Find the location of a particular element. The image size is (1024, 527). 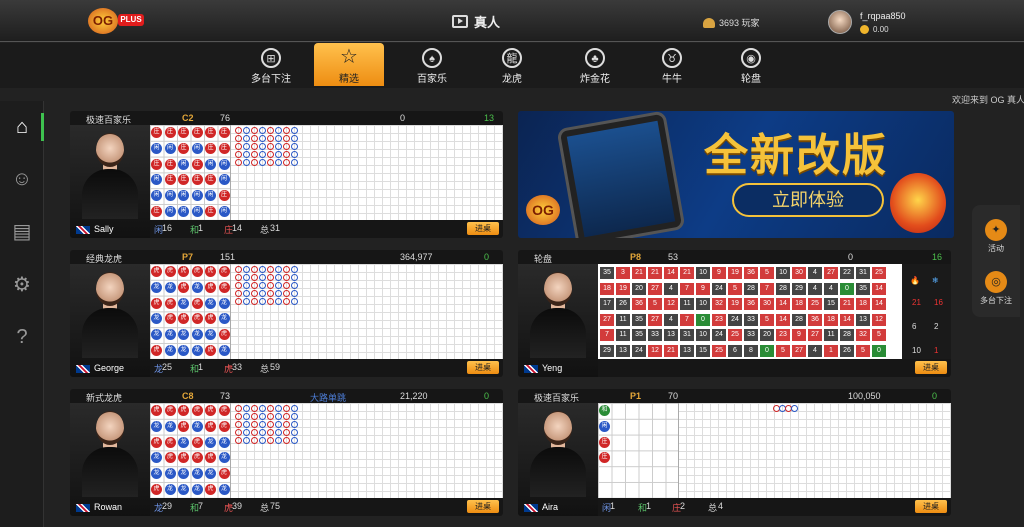

category-bar: ⊞ 多台下注 ☆ 精选 ♠ 百家乐 龍龙虎 ♣ 炸金花 ♉ 牛牛 ◉ 轮盘 is located at coordinates (512, 65).